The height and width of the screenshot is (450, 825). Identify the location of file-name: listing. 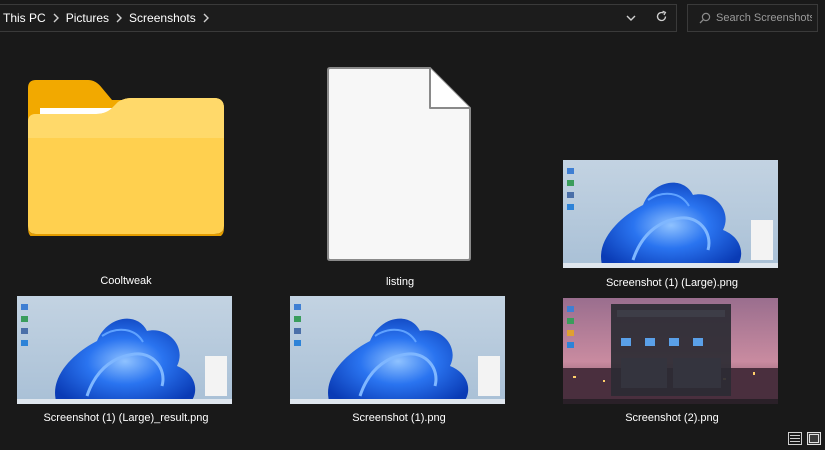
(400, 282).